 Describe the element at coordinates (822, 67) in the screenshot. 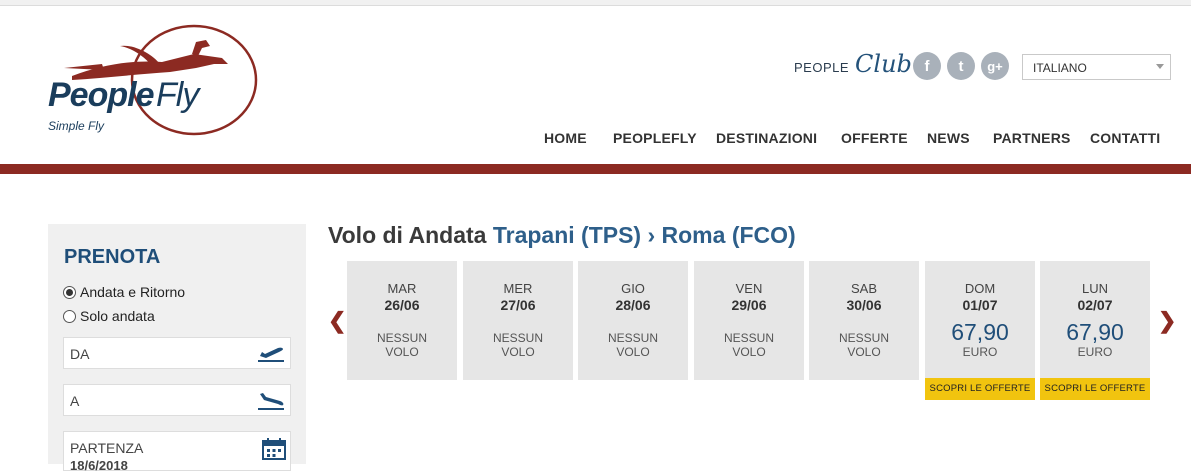

I see `people-club-word: PEOPLE` at that location.